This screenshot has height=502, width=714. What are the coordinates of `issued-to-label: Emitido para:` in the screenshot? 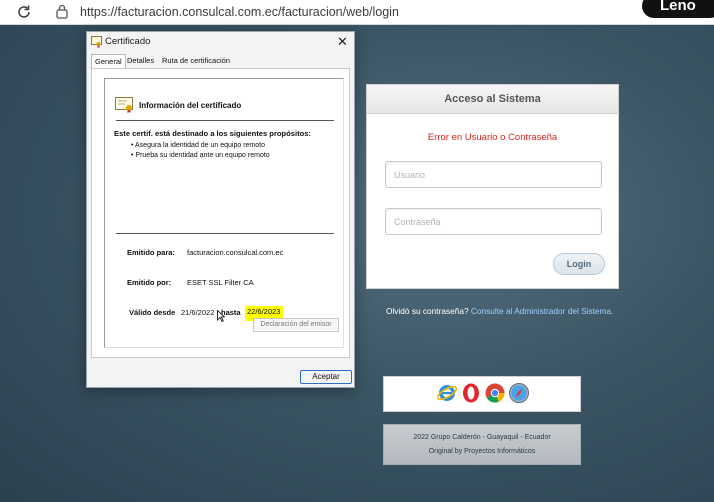 It's located at (151, 252).